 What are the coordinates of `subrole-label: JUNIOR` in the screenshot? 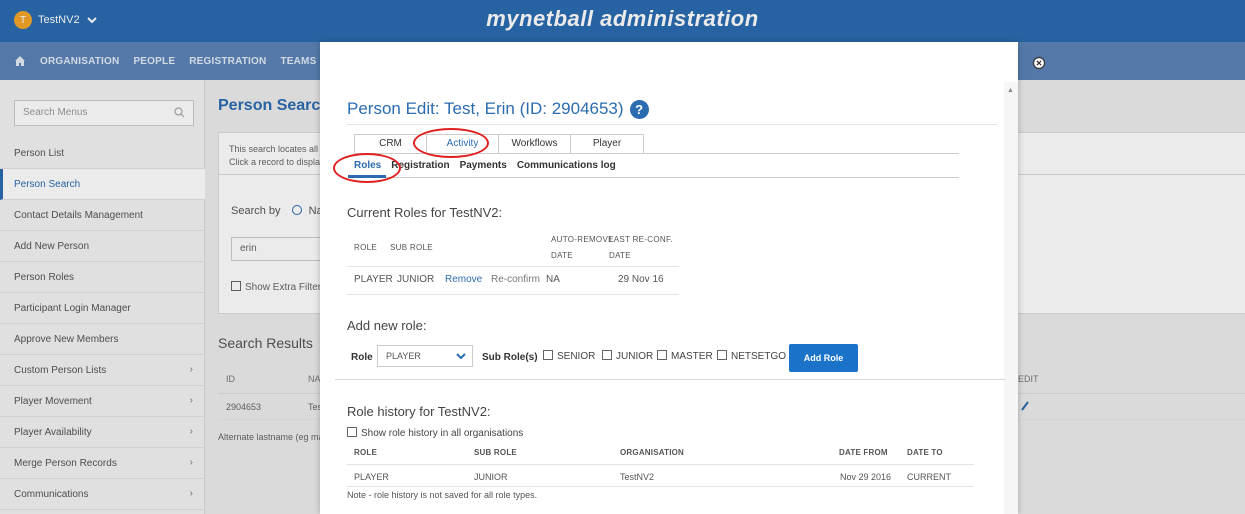 It's located at (635, 356).